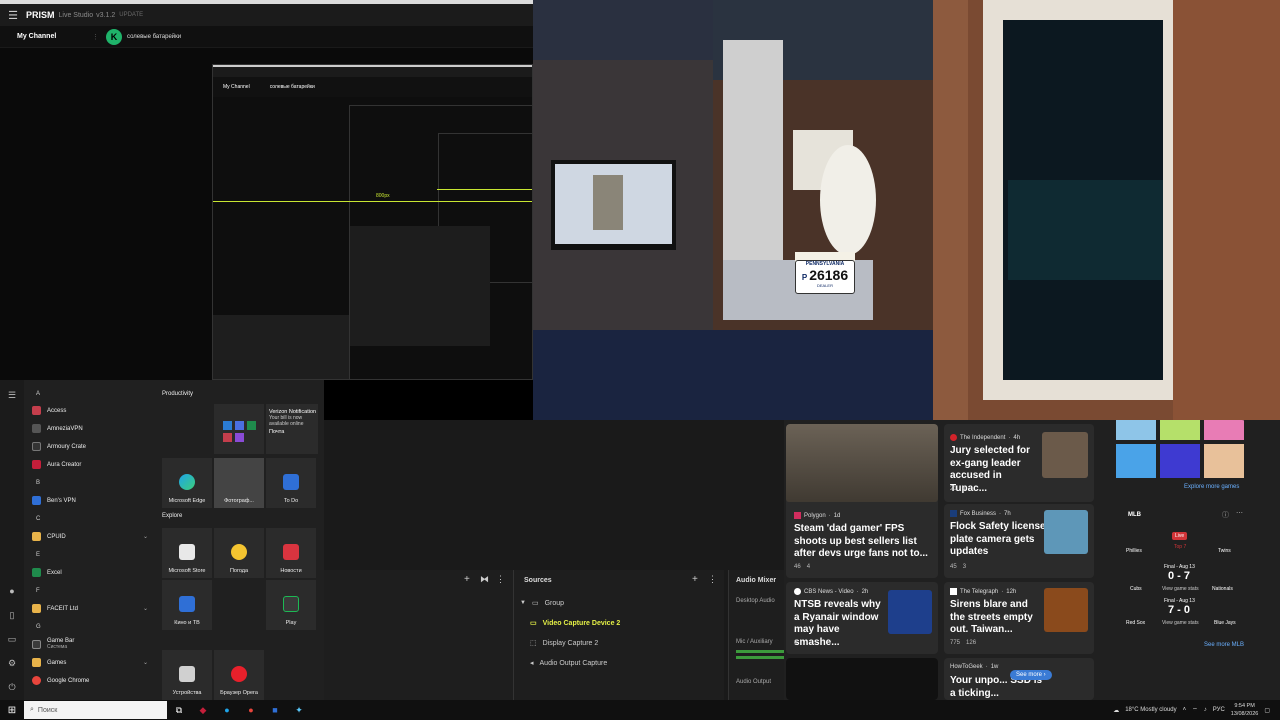  Describe the element at coordinates (239, 429) in the screenshot. I see `tile-office-apps` at that location.